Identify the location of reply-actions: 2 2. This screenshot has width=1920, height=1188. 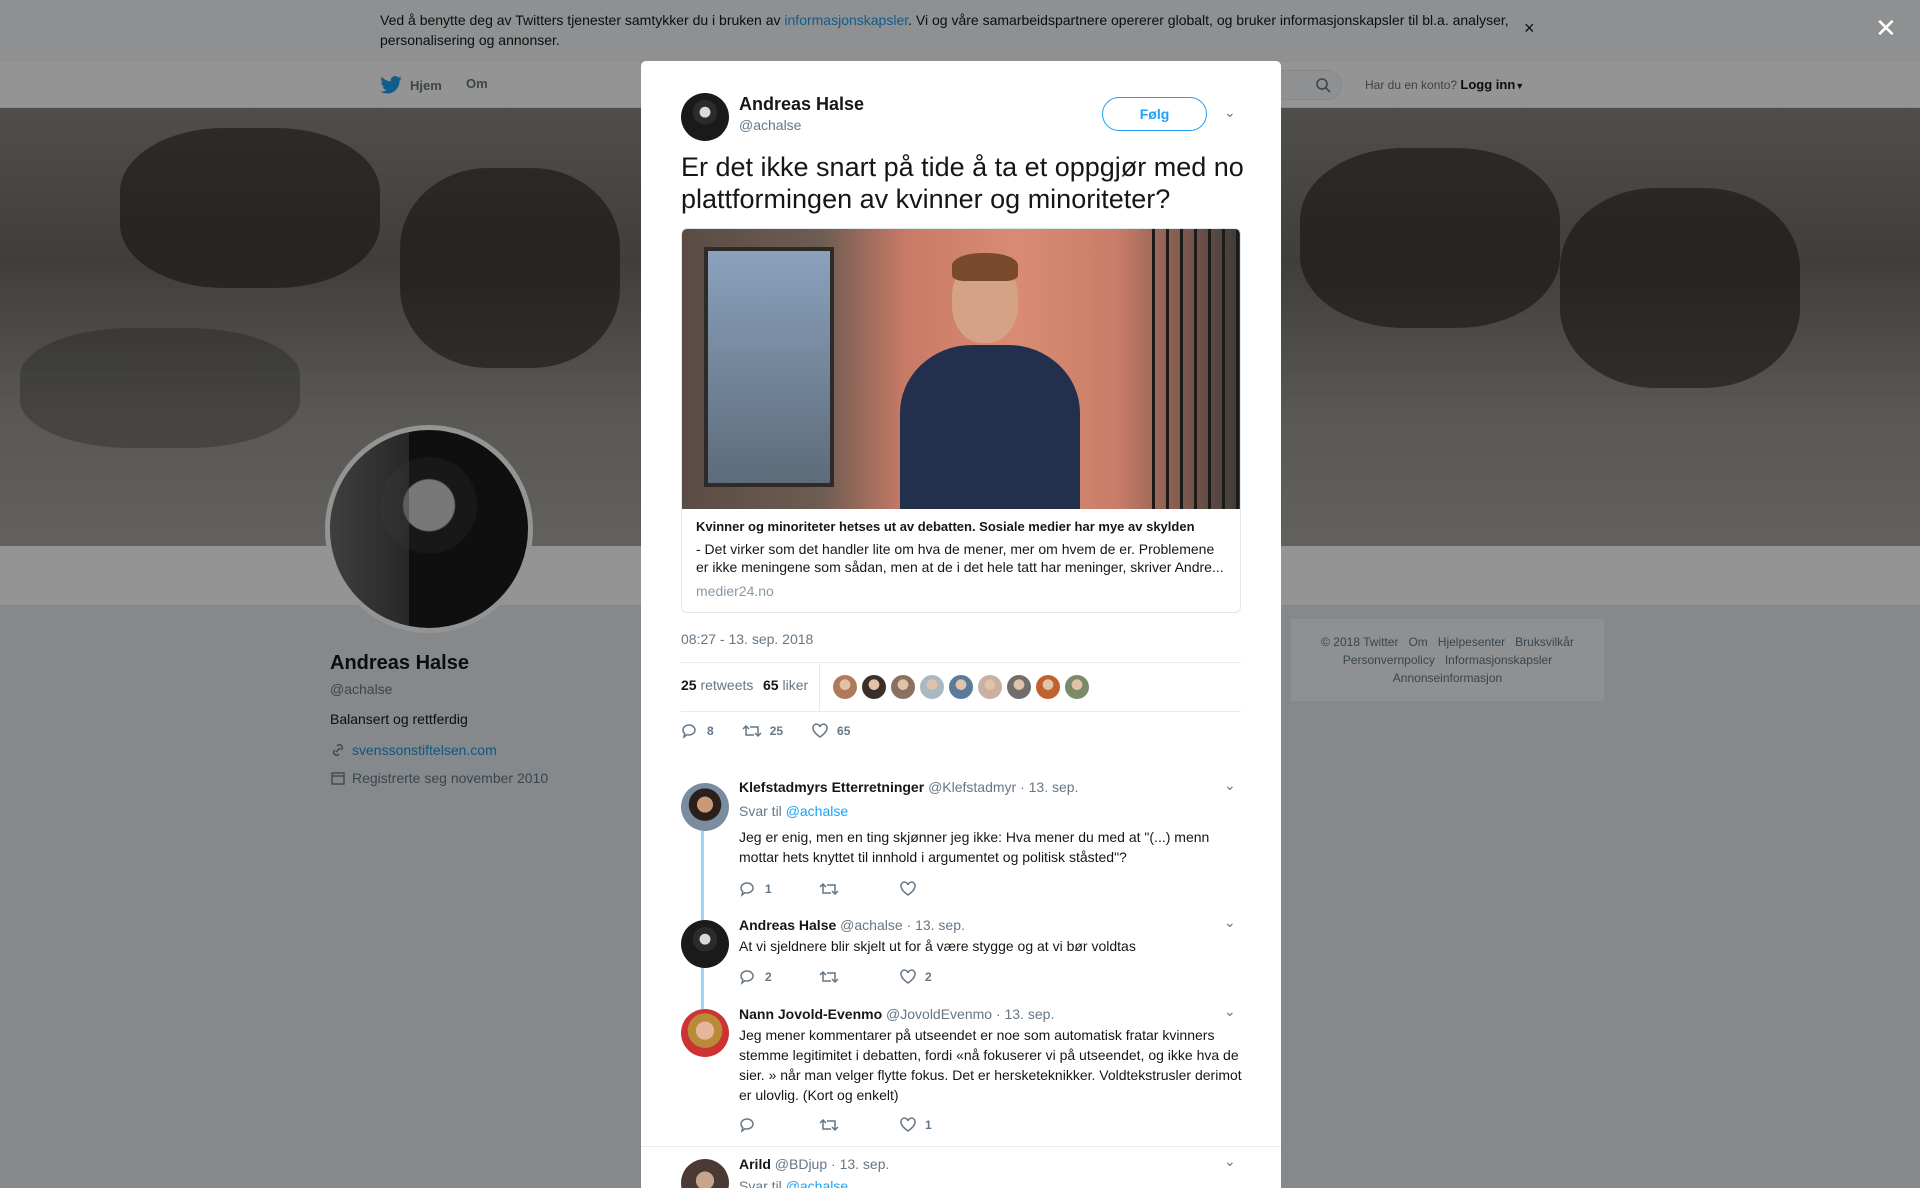
(835, 977).